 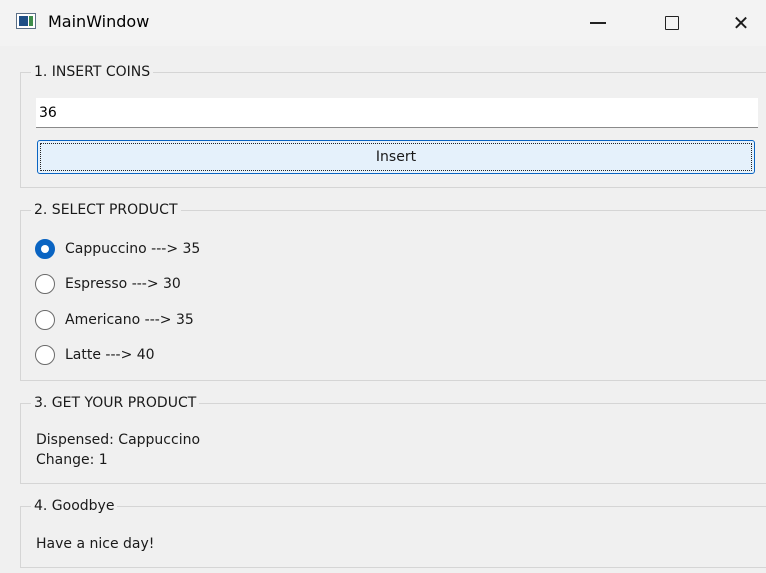 What do you see at coordinates (129, 320) in the screenshot?
I see `radio-label: Americano ---> 35` at bounding box center [129, 320].